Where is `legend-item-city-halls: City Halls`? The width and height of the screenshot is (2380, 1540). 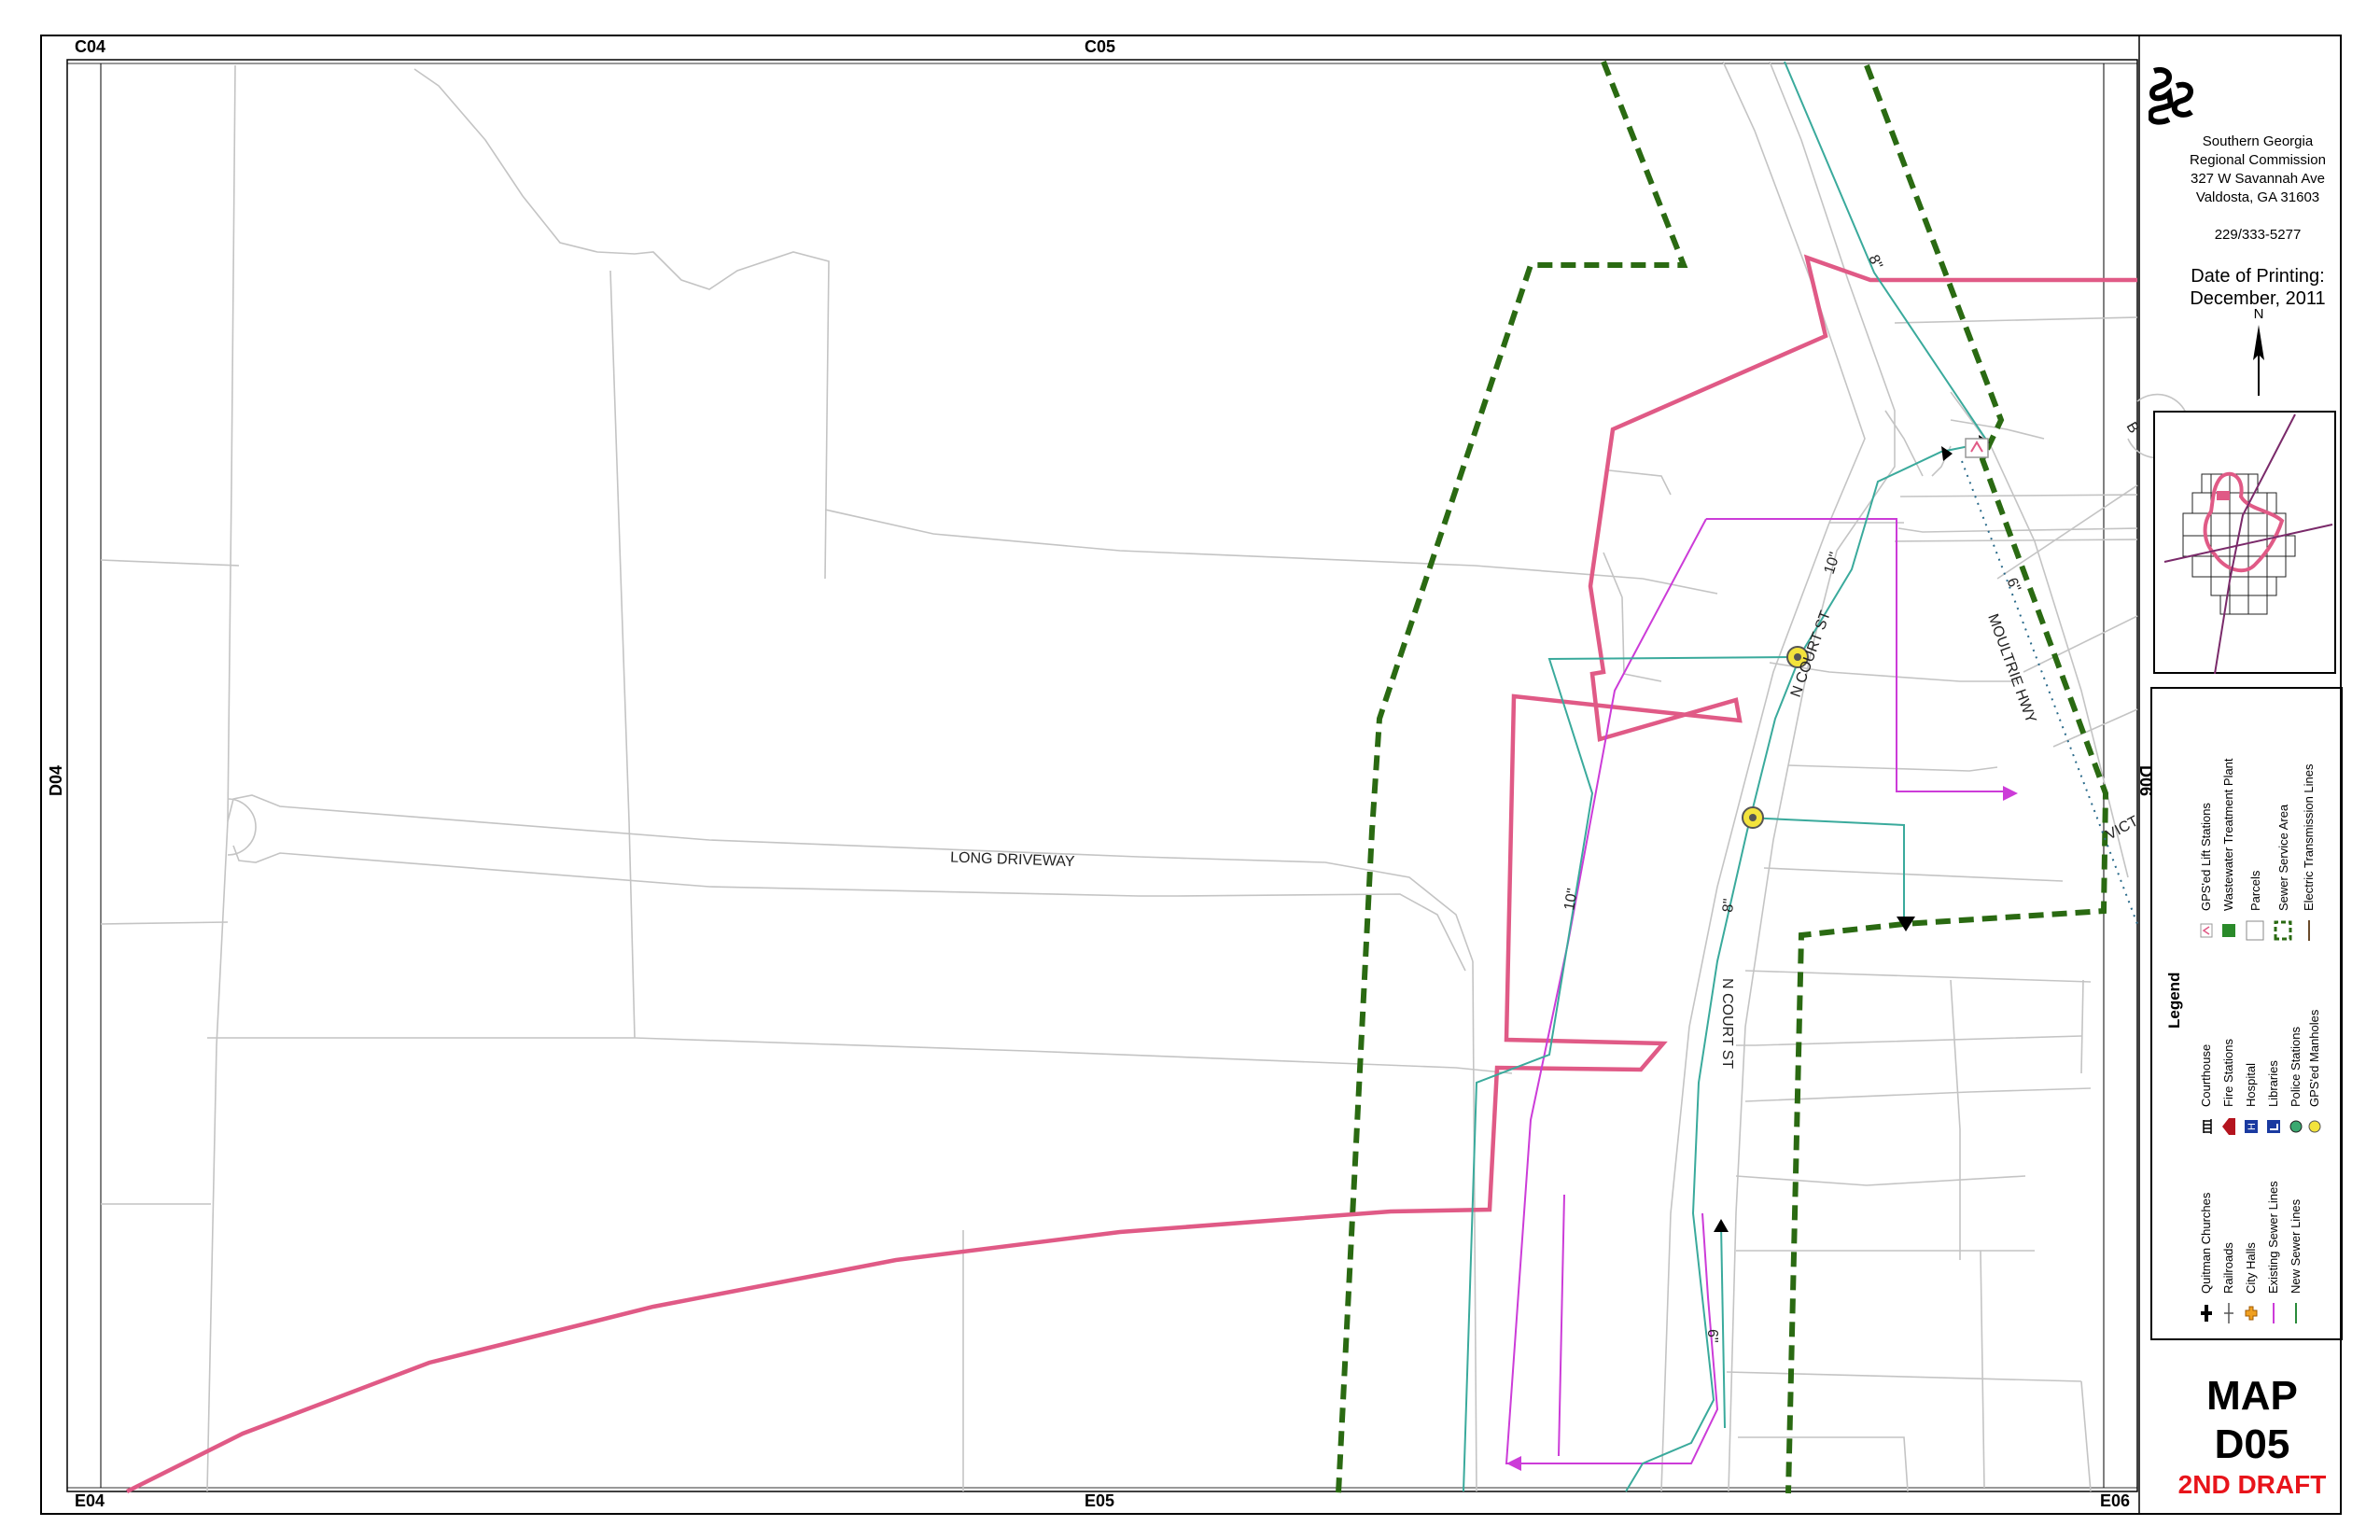
legend-item-city-halls: City Halls is located at coordinates (2251, 1282).